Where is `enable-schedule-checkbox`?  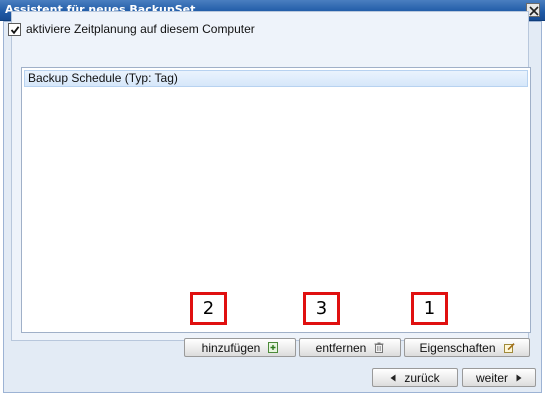 enable-schedule-checkbox is located at coordinates (14, 29).